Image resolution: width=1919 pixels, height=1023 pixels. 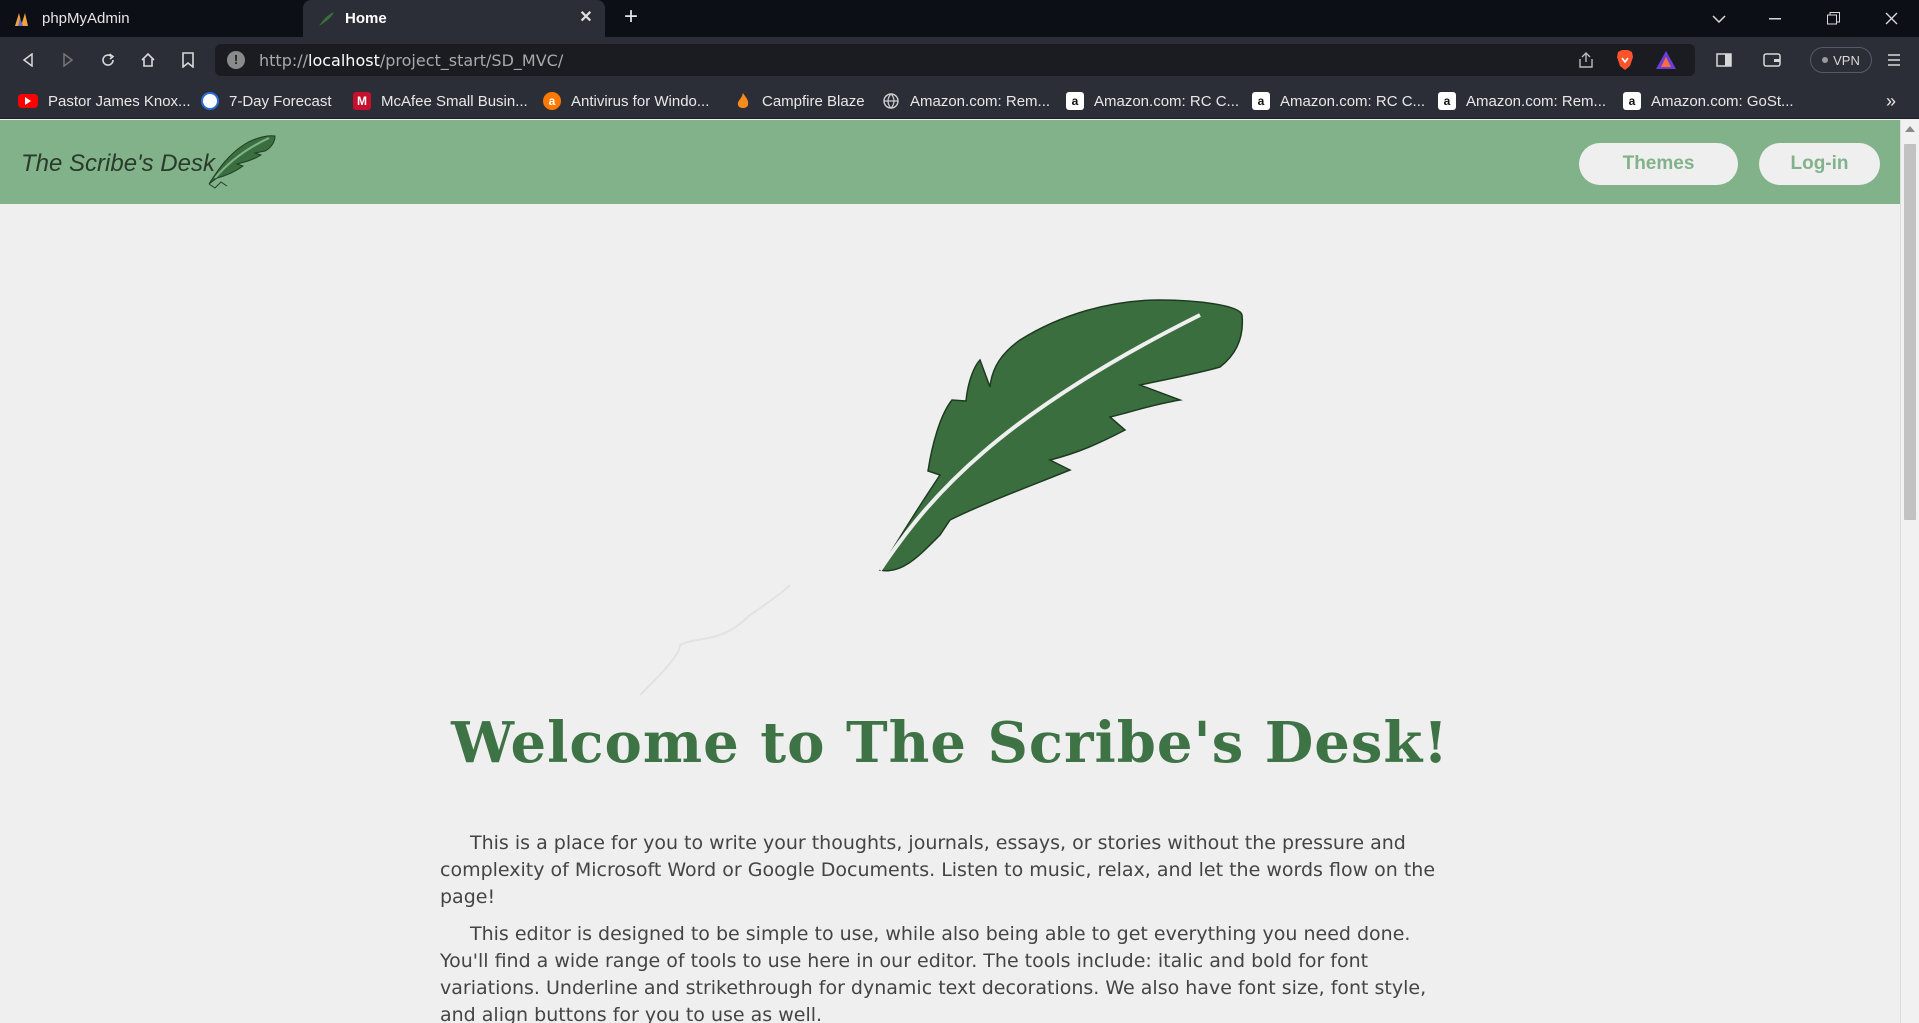 I want to click on close-window-icon, so click(x=1891, y=18).